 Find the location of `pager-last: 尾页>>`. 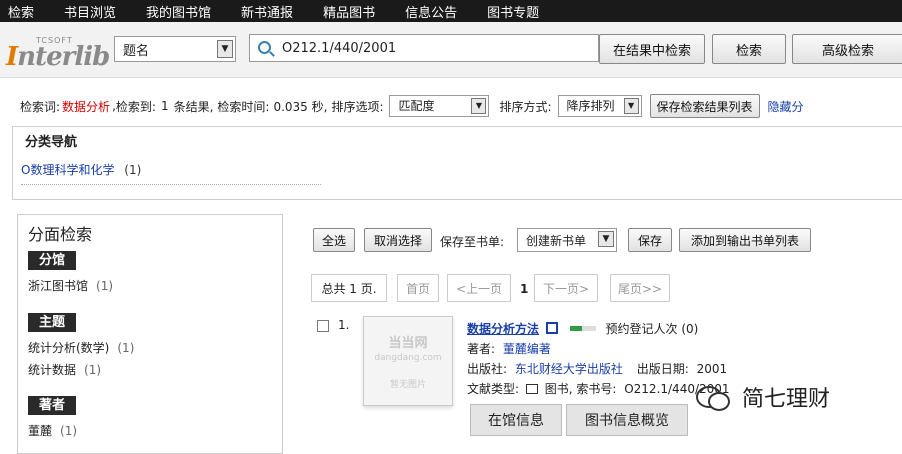

pager-last: 尾页>> is located at coordinates (640, 288).